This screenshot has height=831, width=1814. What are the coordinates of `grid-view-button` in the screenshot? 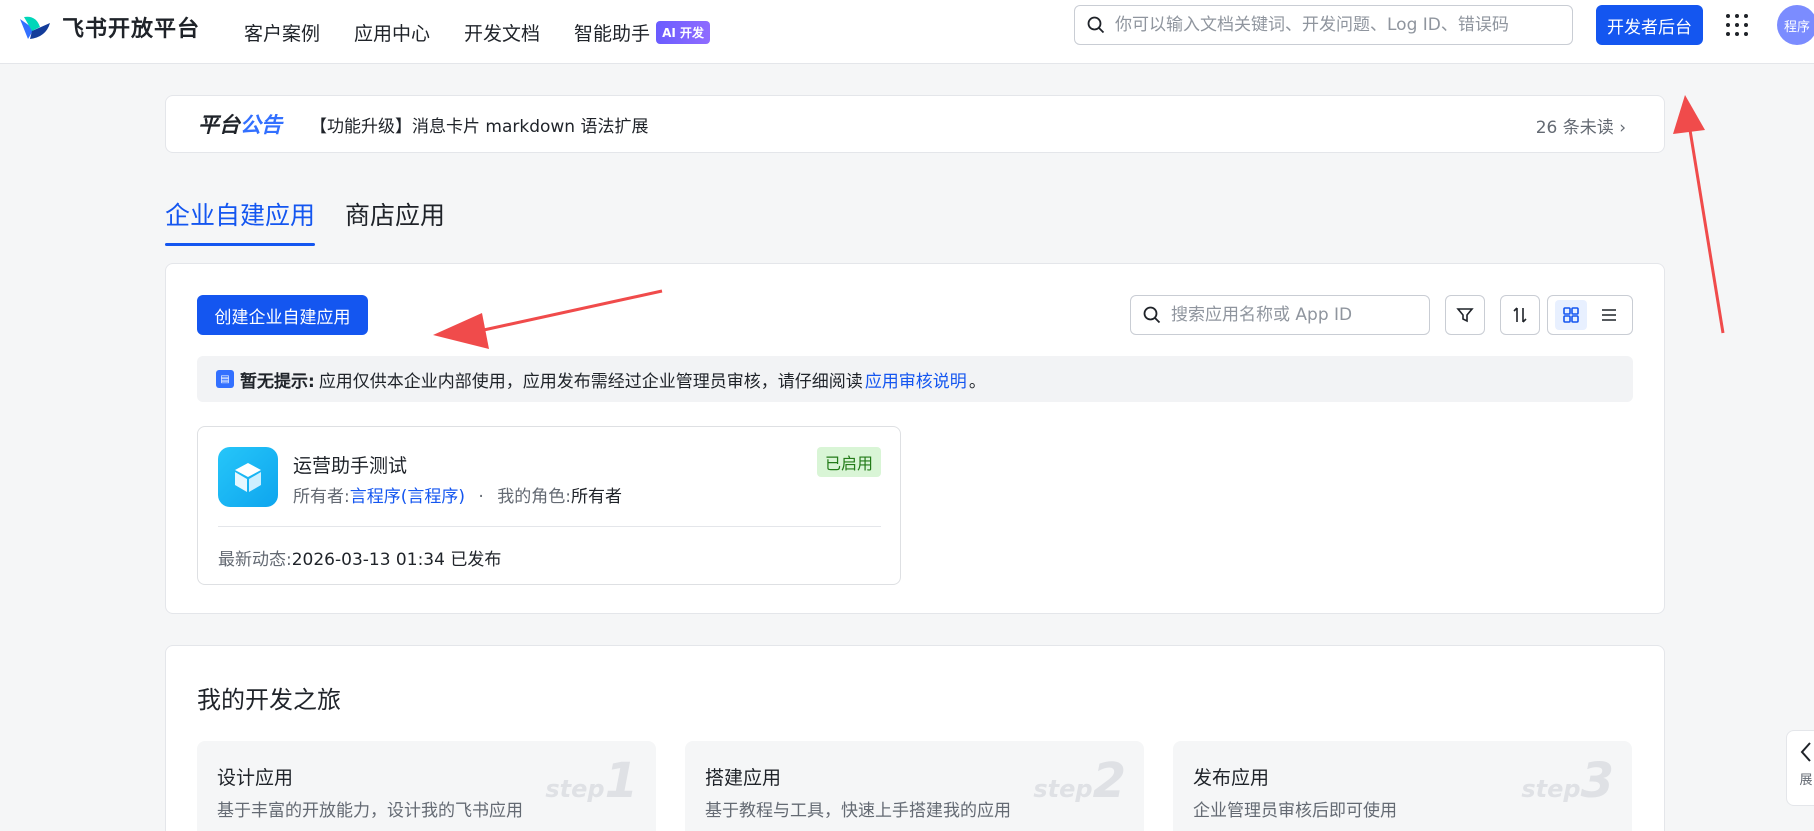 It's located at (1571, 315).